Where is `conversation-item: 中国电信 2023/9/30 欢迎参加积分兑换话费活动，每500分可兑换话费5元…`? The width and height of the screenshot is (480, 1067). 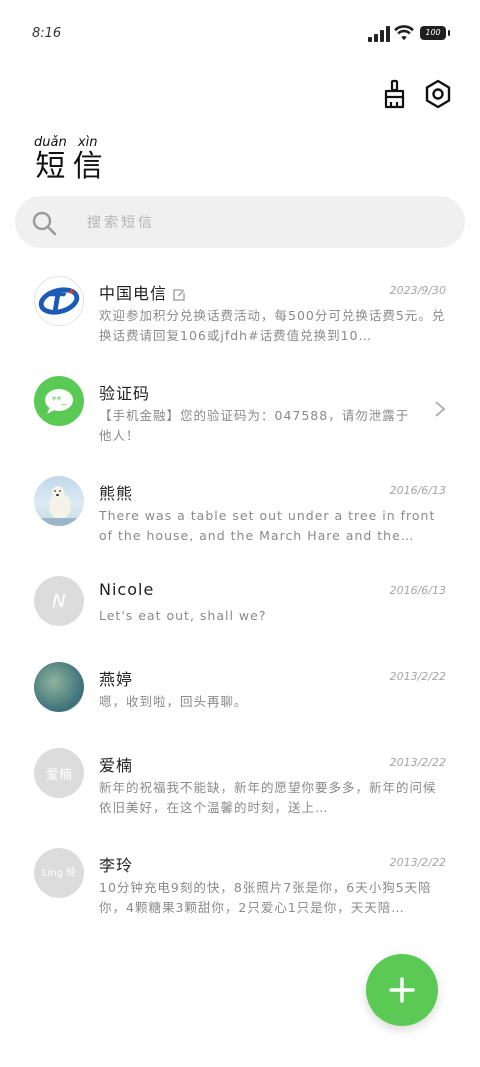 conversation-item: 中国电信 2023/9/30 欢迎参加积分兑换话费活动，每500分可兑换话费5元… is located at coordinates (240, 311).